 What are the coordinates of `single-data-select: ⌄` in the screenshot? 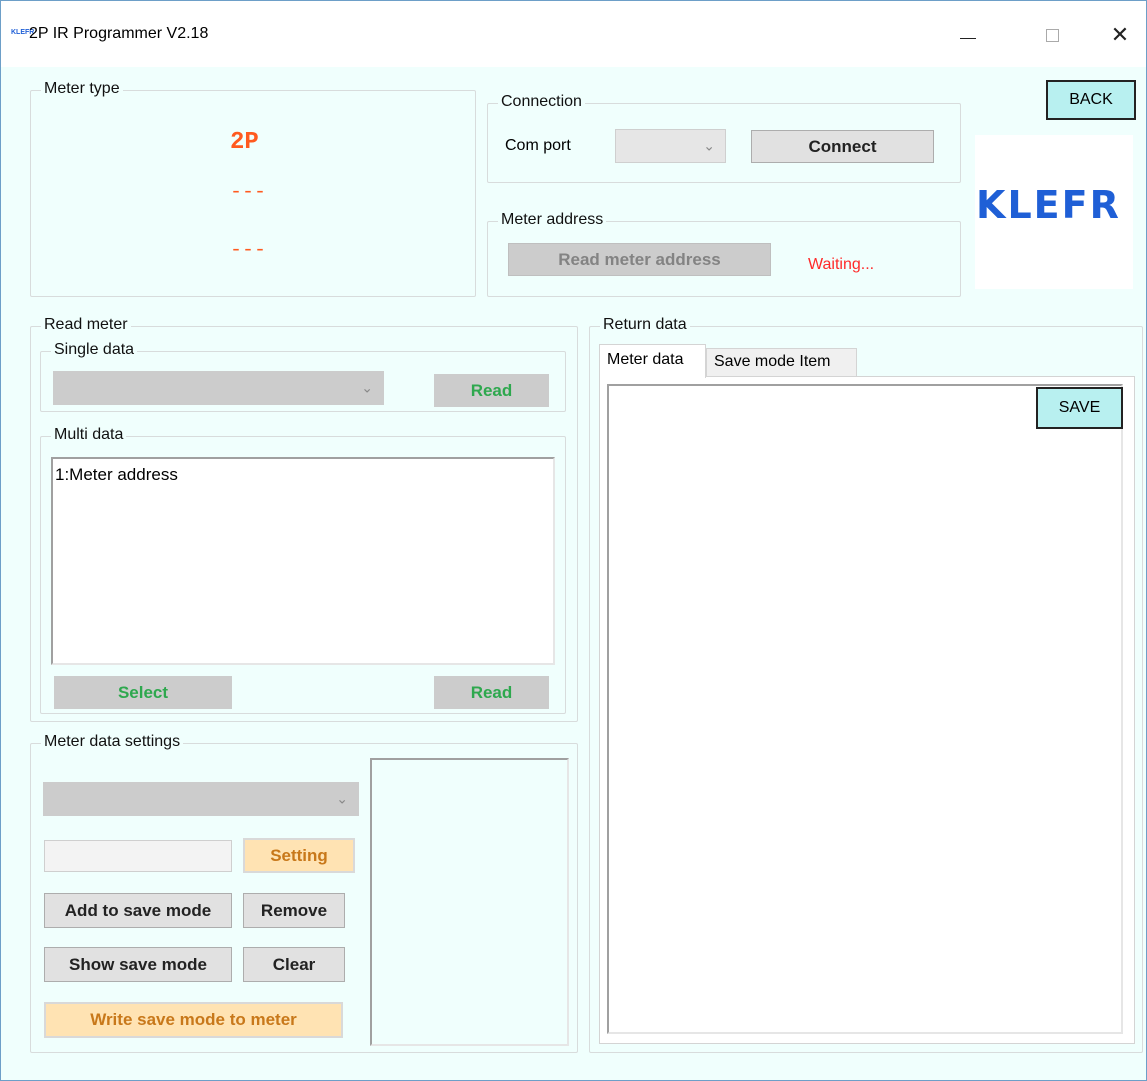 It's located at (218, 388).